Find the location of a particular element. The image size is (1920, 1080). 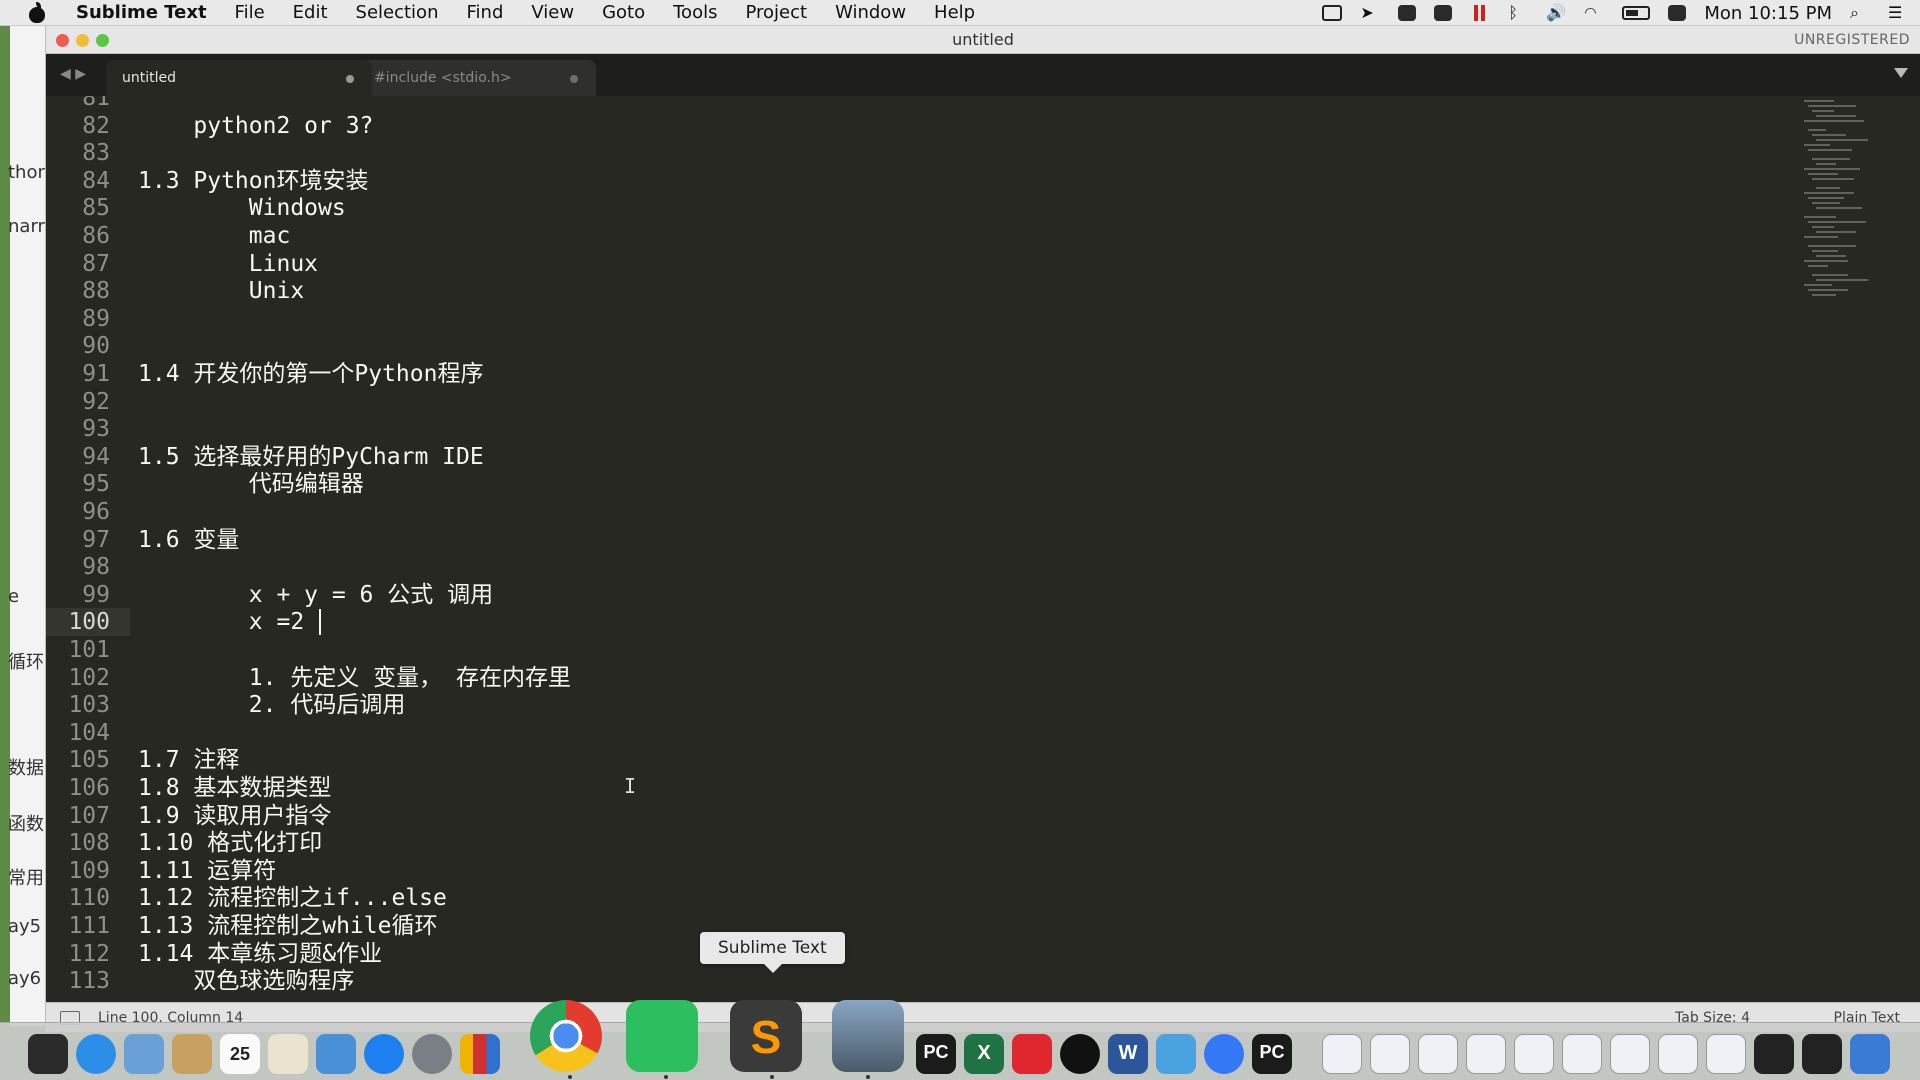

editor-line: 111 1.13 流程控制之while循环 is located at coordinates (896, 926).